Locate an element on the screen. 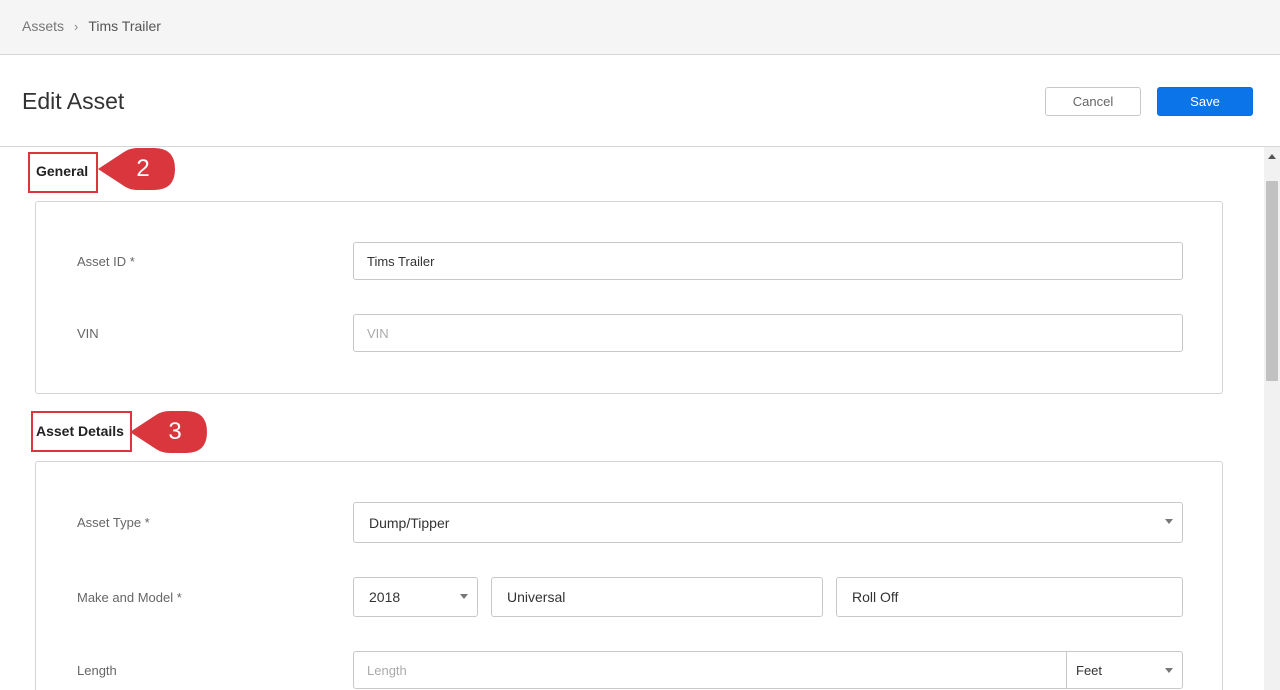  page-header: Edit Asset Cancel Save is located at coordinates (640, 101).